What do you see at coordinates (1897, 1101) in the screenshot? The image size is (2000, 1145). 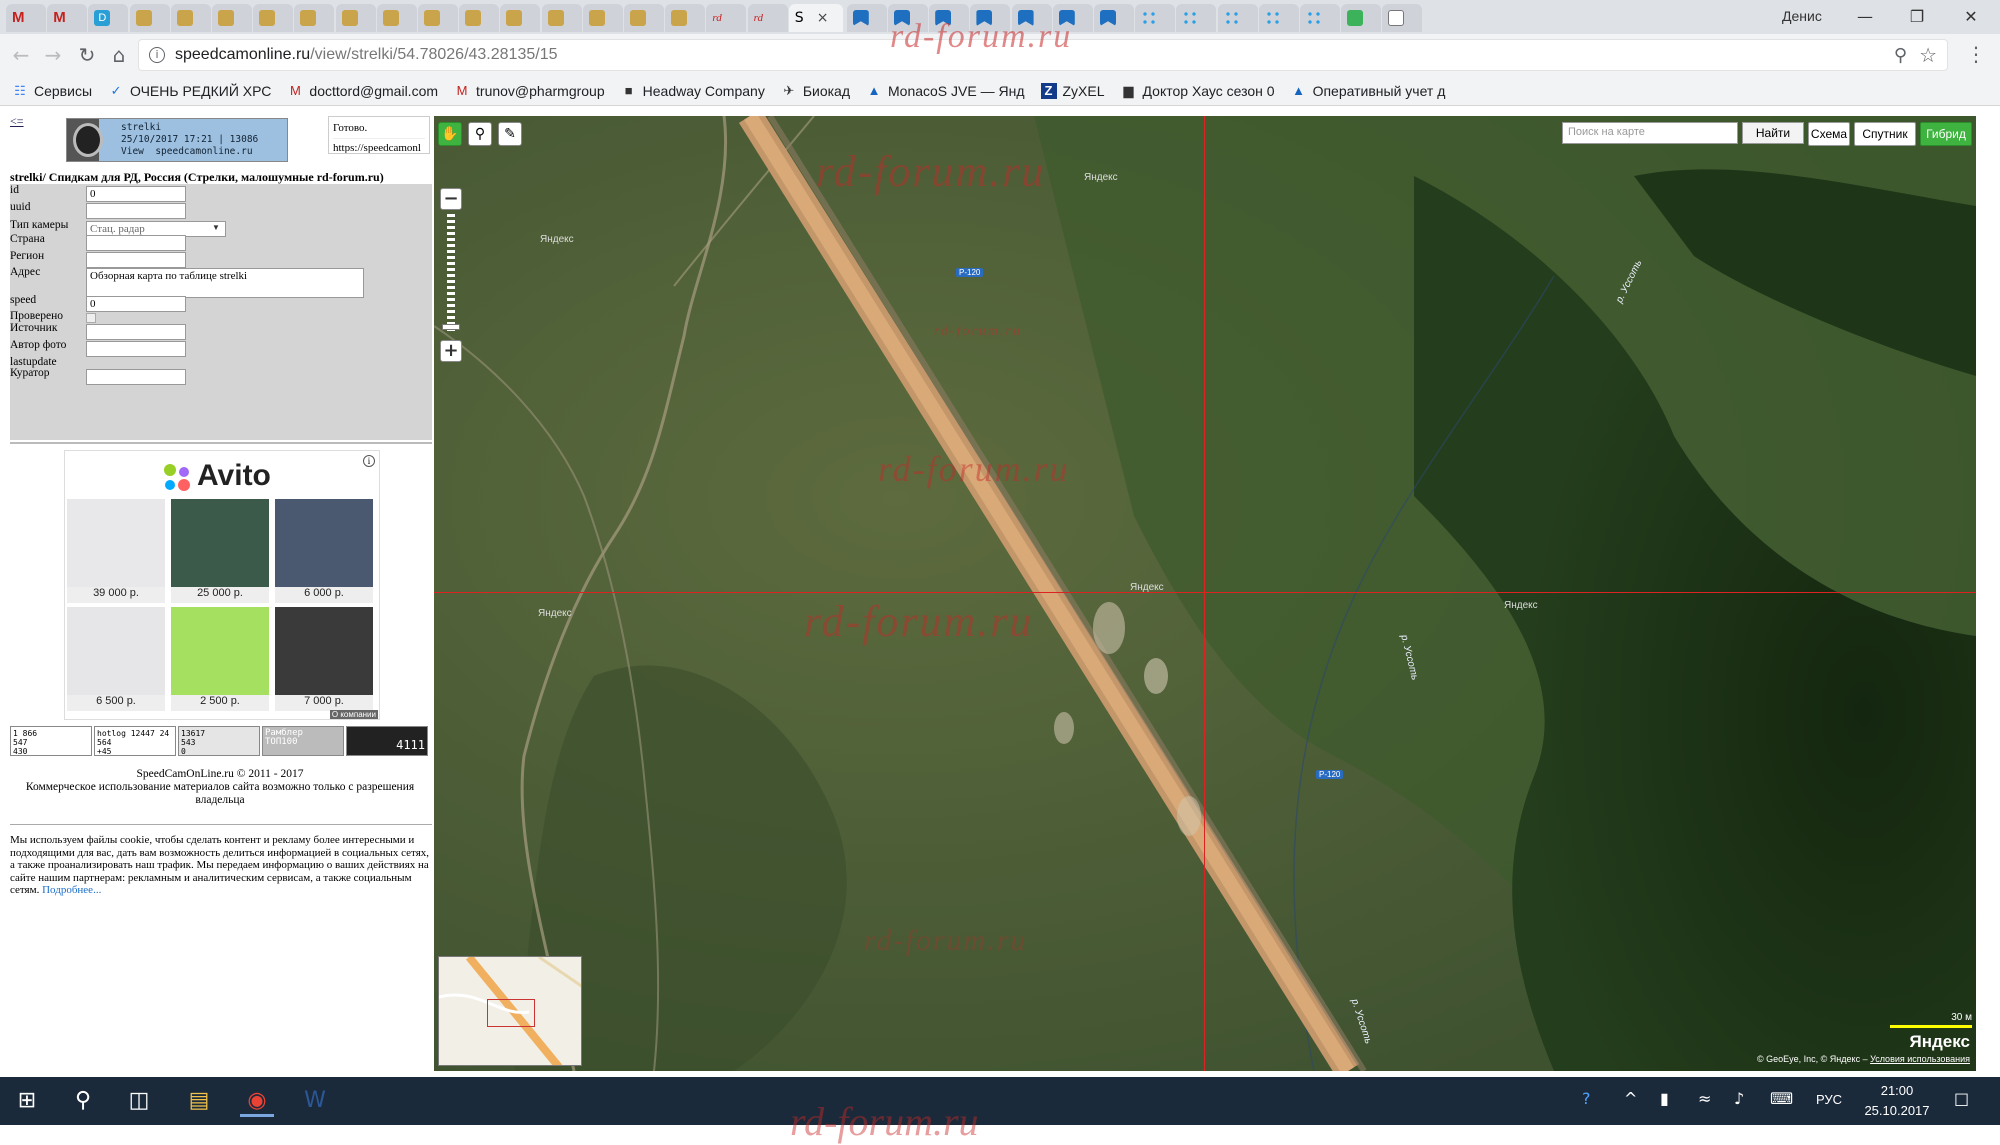 I see `clock: 21:00 25.10.2017` at bounding box center [1897, 1101].